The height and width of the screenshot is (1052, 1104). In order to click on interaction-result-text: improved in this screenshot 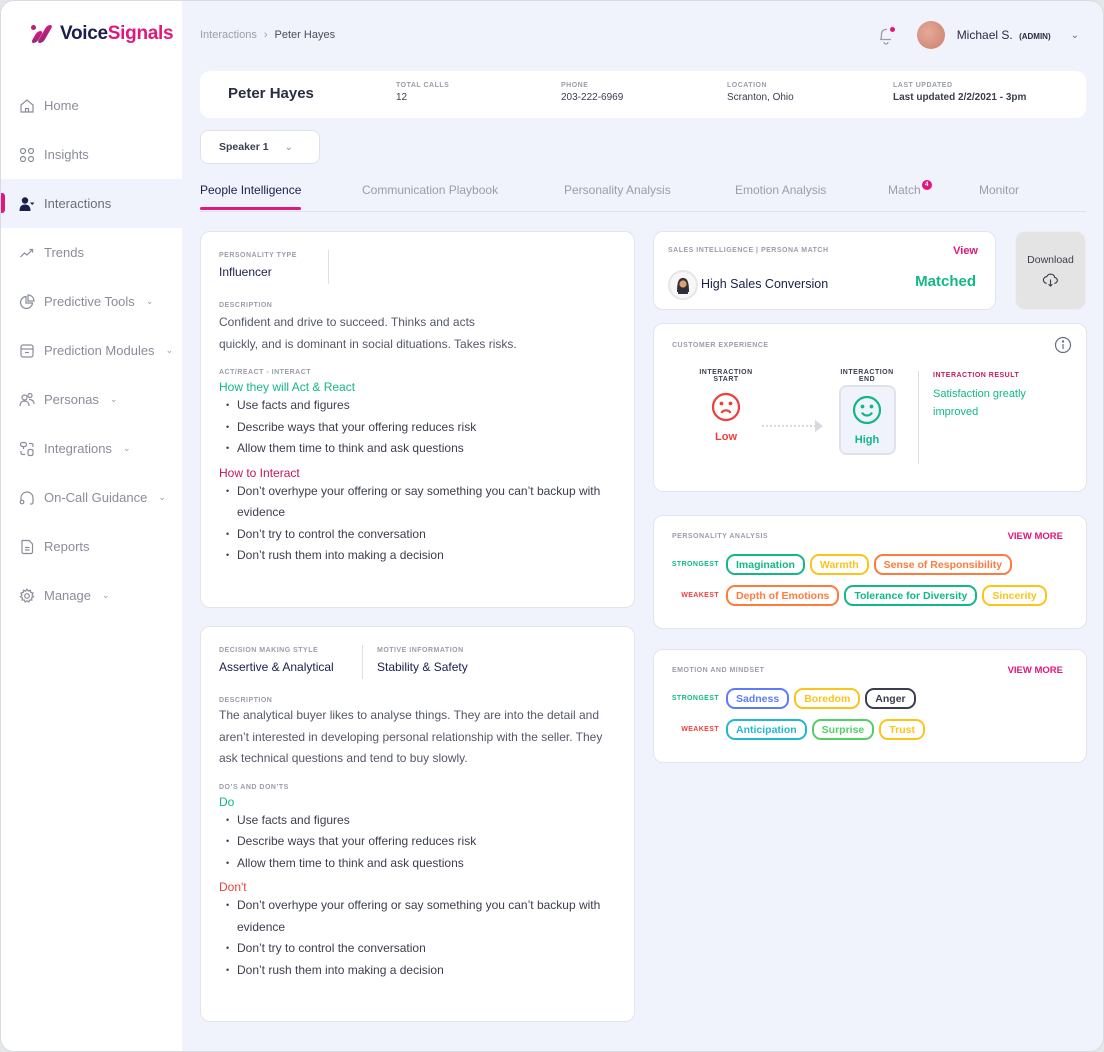, I will do `click(956, 412)`.